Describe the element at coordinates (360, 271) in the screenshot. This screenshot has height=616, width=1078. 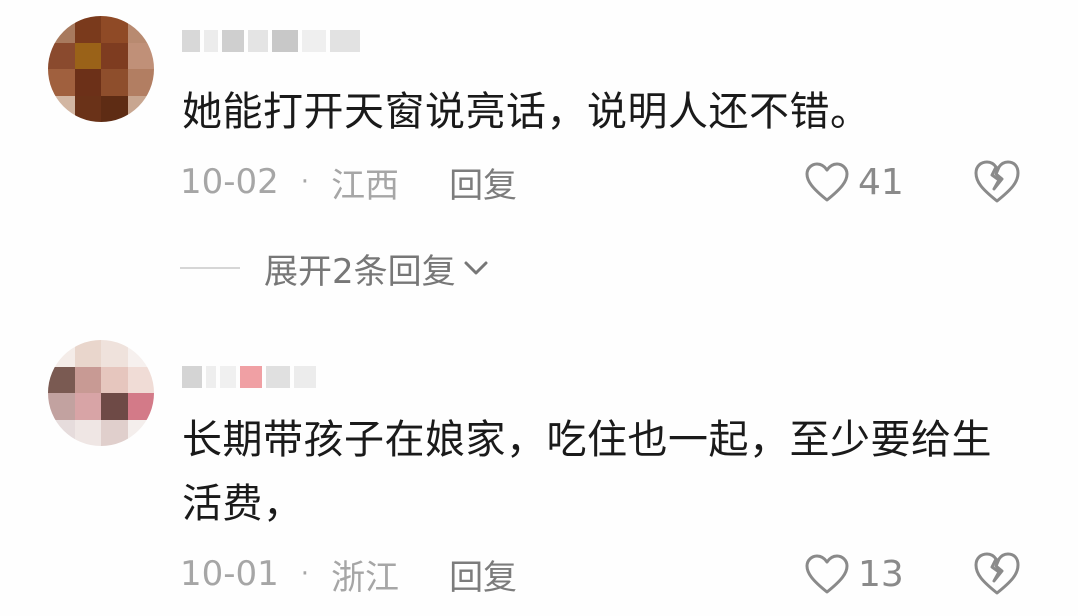
I see `expand-replies-label: 展开2条回复` at that location.